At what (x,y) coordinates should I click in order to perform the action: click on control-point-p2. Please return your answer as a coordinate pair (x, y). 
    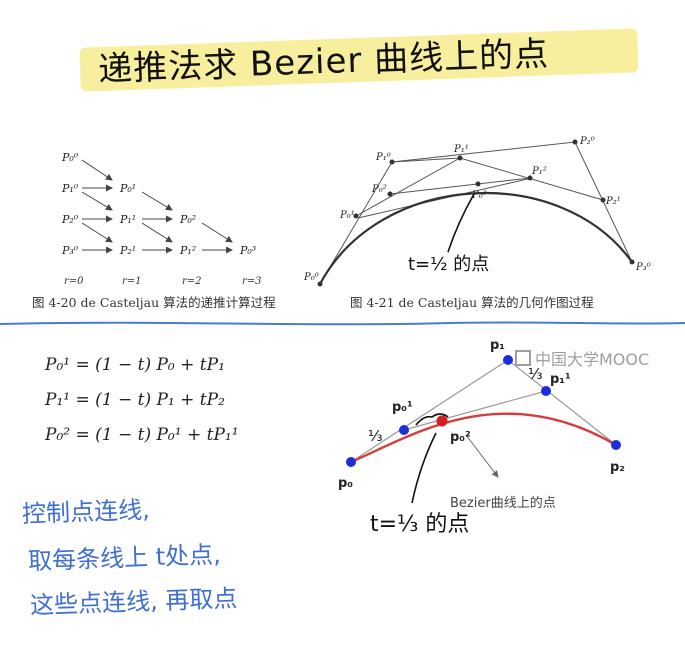
    Looking at the image, I should click on (616, 445).